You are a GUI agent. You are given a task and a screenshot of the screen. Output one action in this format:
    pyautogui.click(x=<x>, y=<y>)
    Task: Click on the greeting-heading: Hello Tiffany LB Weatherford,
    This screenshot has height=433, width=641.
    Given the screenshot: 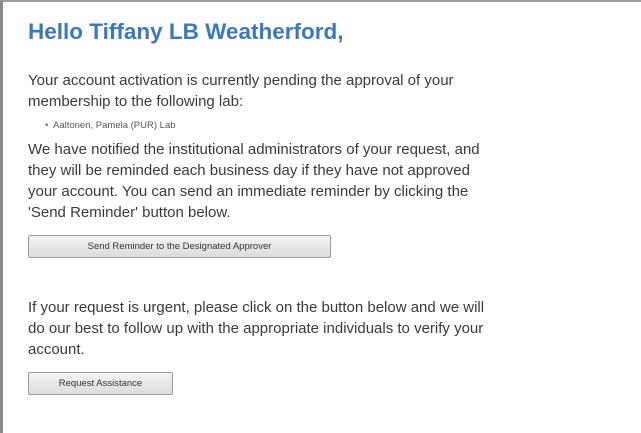 What is the action you would take?
    pyautogui.click(x=186, y=31)
    